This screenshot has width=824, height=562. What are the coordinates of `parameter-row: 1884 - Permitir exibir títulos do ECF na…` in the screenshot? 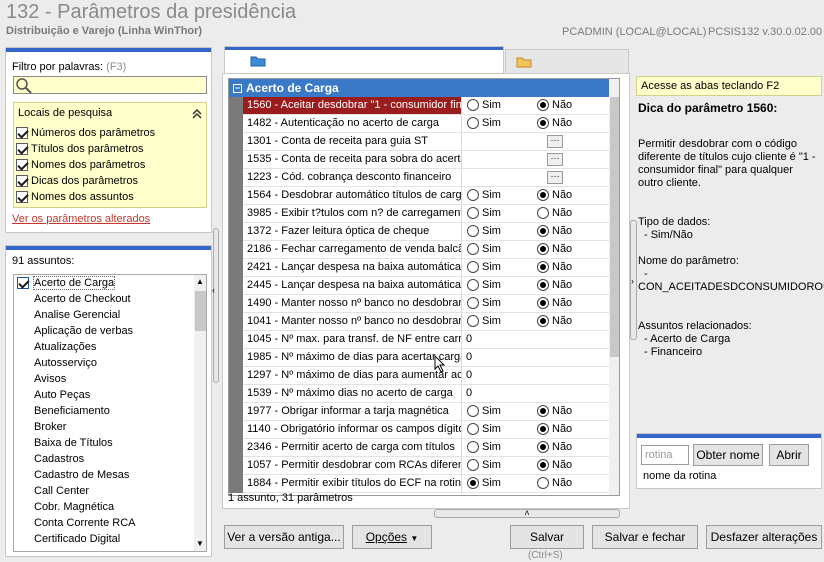 It's located at (420, 484).